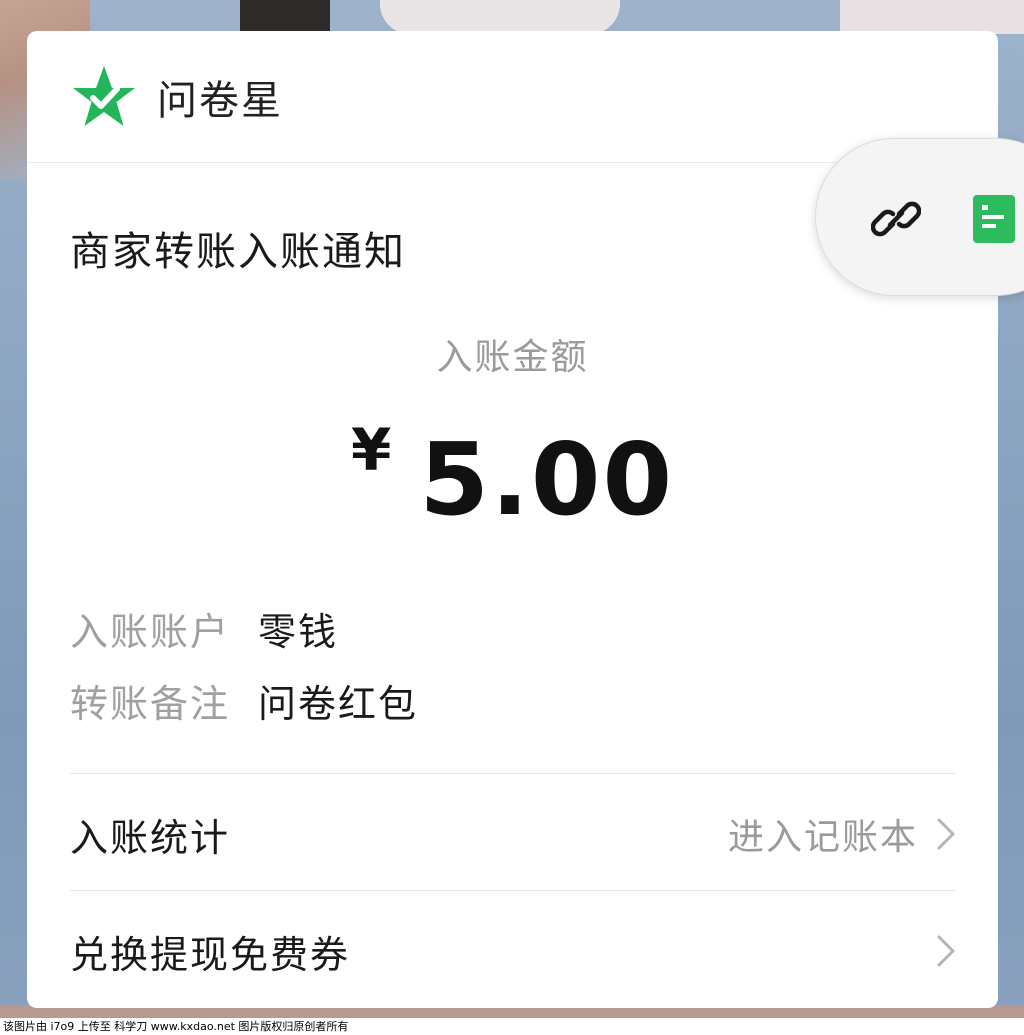 Image resolution: width=1024 pixels, height=1035 pixels. What do you see at coordinates (150, 704) in the screenshot?
I see `detail-key: 转账备注` at bounding box center [150, 704].